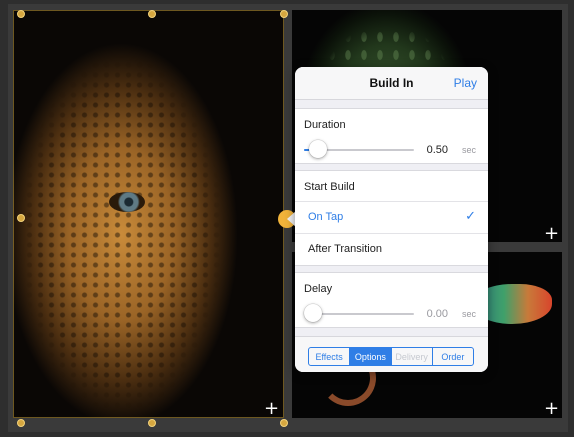 The image size is (574, 437). What do you see at coordinates (411, 356) in the screenshot?
I see `tab-delivery: Delivery` at bounding box center [411, 356].